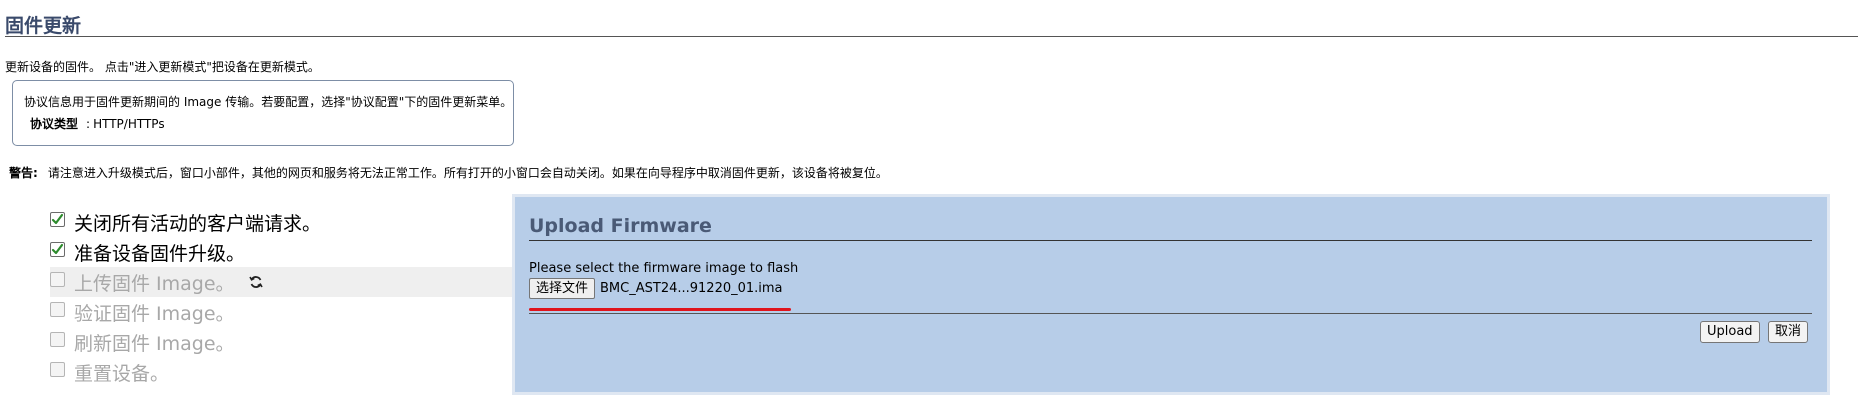 The image size is (1858, 415). Describe the element at coordinates (282, 252) in the screenshot. I see `step-item: 准备设备固件升级。` at that location.